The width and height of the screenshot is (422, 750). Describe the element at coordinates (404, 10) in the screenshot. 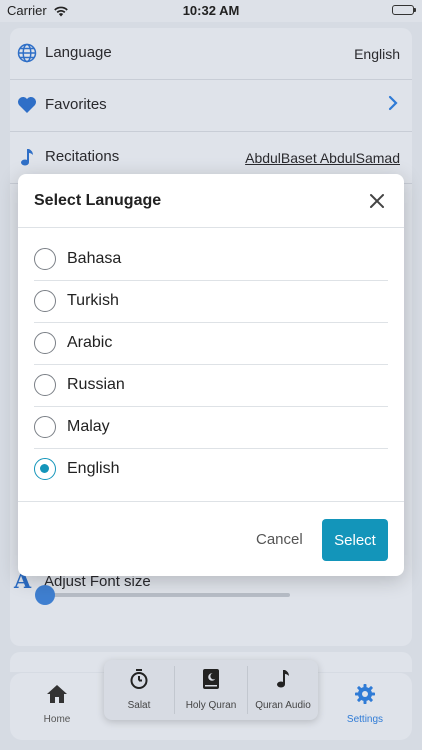

I see `battery-icon` at that location.